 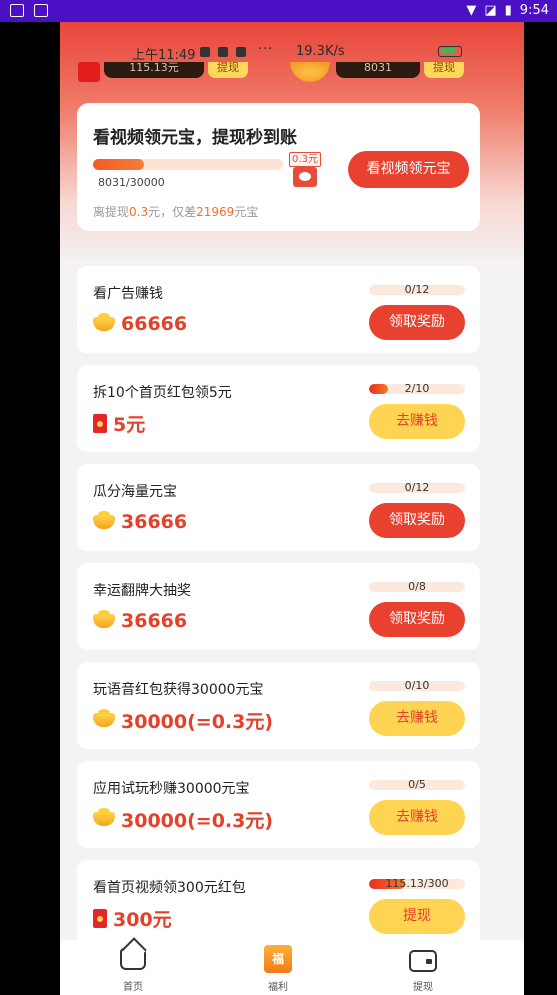 I want to click on task-reward-value: 66666, so click(x=154, y=324).